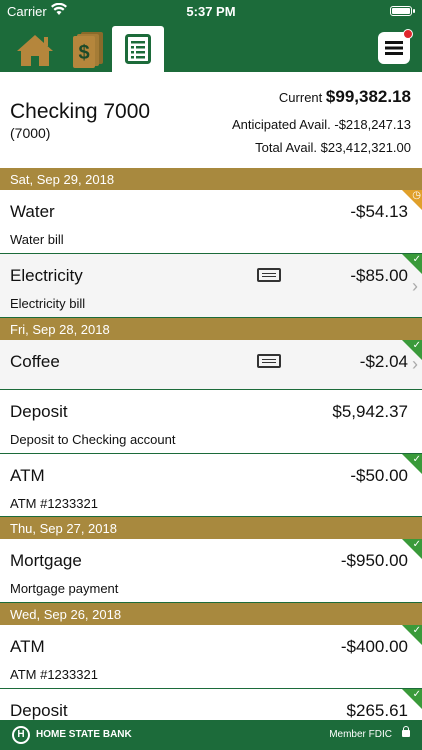 The height and width of the screenshot is (750, 422). Describe the element at coordinates (379, 475) in the screenshot. I see `transaction-amount: -$50.00` at that location.